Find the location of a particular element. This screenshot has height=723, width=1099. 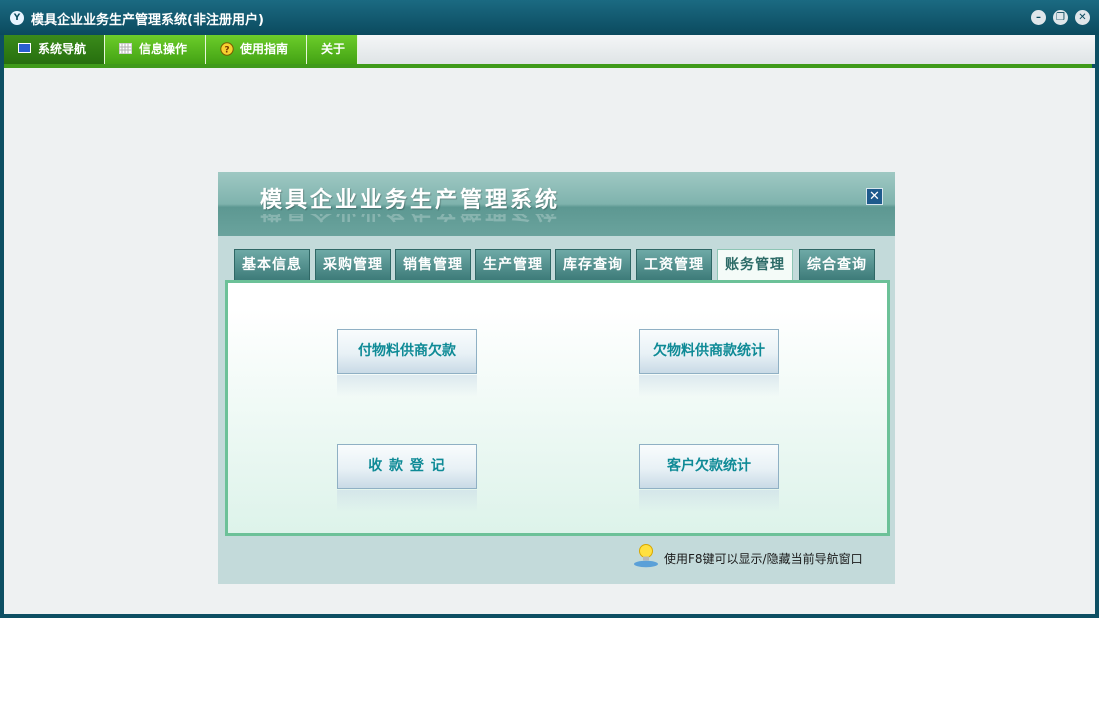

dialog-title: 模具企业业务生产管理系统 is located at coordinates (410, 200).